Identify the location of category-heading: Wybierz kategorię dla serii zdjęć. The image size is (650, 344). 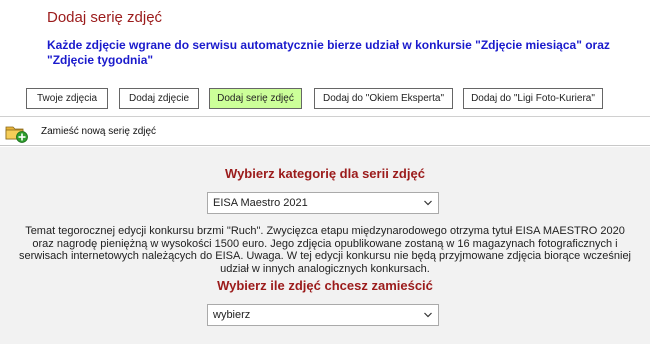
(325, 173).